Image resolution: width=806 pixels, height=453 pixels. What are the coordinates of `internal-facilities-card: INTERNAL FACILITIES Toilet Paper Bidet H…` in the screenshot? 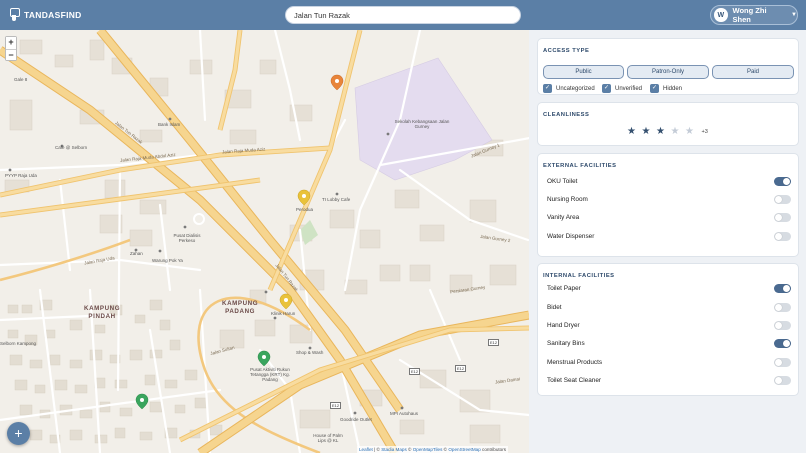 It's located at (668, 329).